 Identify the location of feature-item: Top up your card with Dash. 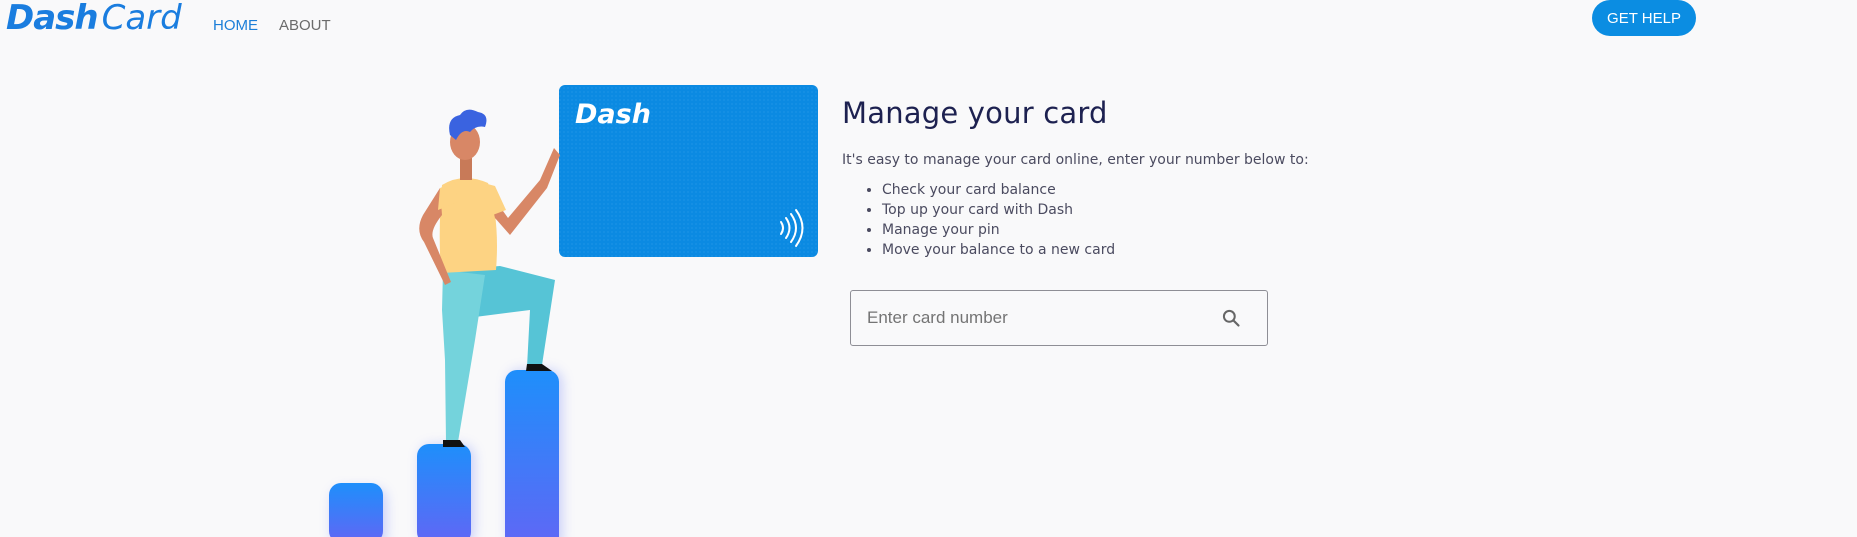
(1142, 210).